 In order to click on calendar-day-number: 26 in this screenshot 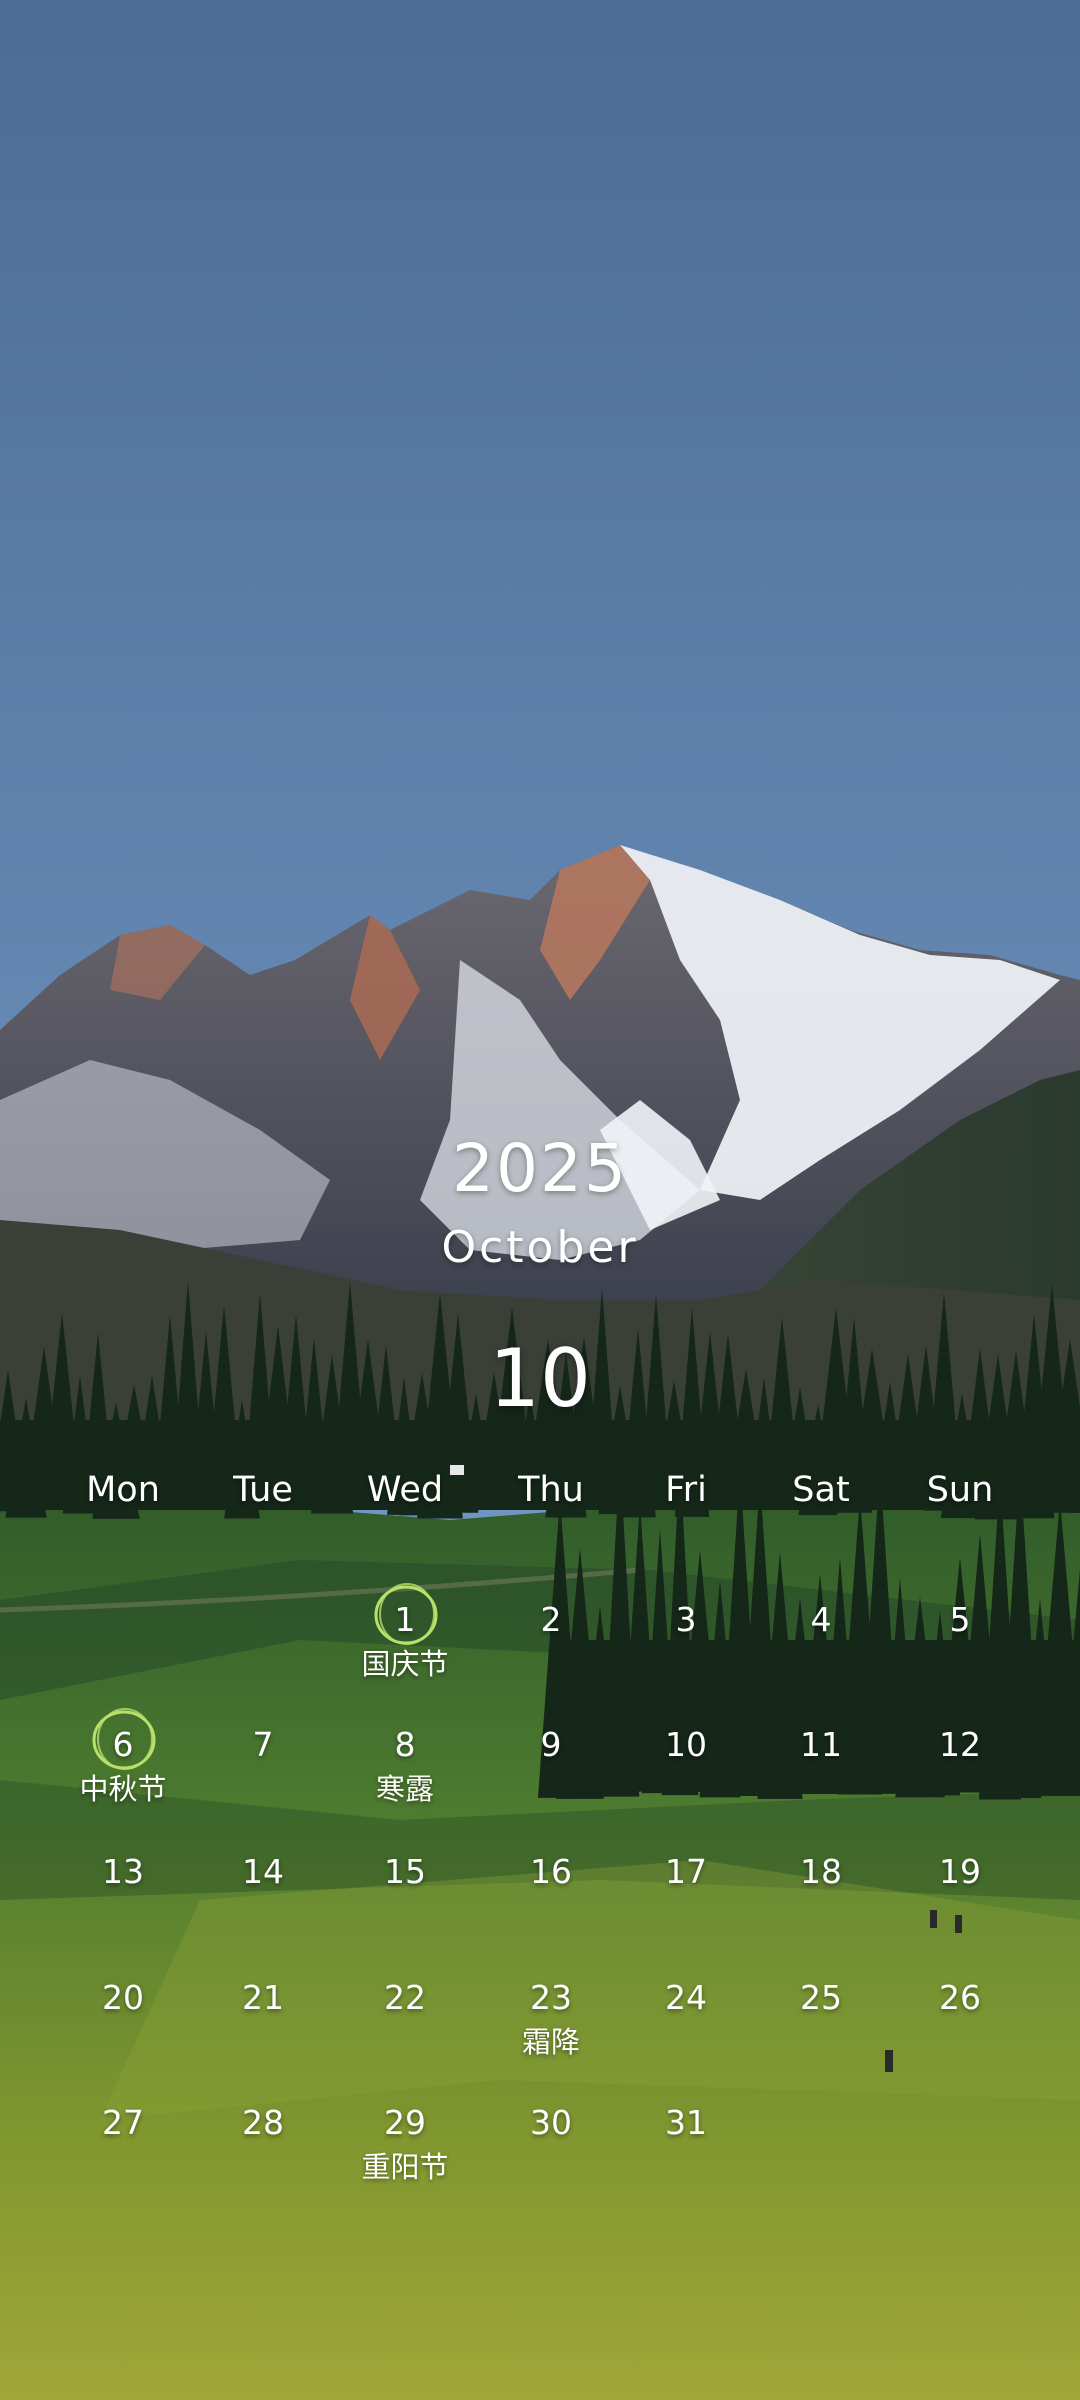, I will do `click(960, 1997)`.